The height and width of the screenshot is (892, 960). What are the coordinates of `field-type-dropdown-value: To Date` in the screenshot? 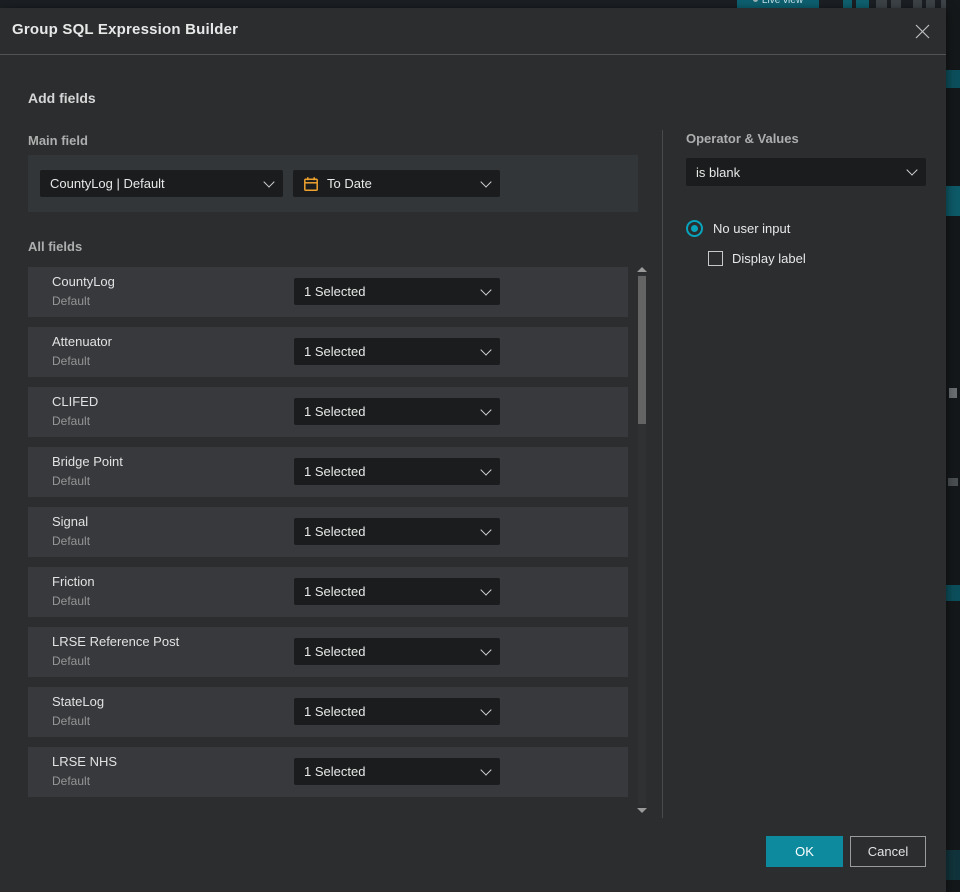 It's located at (349, 183).